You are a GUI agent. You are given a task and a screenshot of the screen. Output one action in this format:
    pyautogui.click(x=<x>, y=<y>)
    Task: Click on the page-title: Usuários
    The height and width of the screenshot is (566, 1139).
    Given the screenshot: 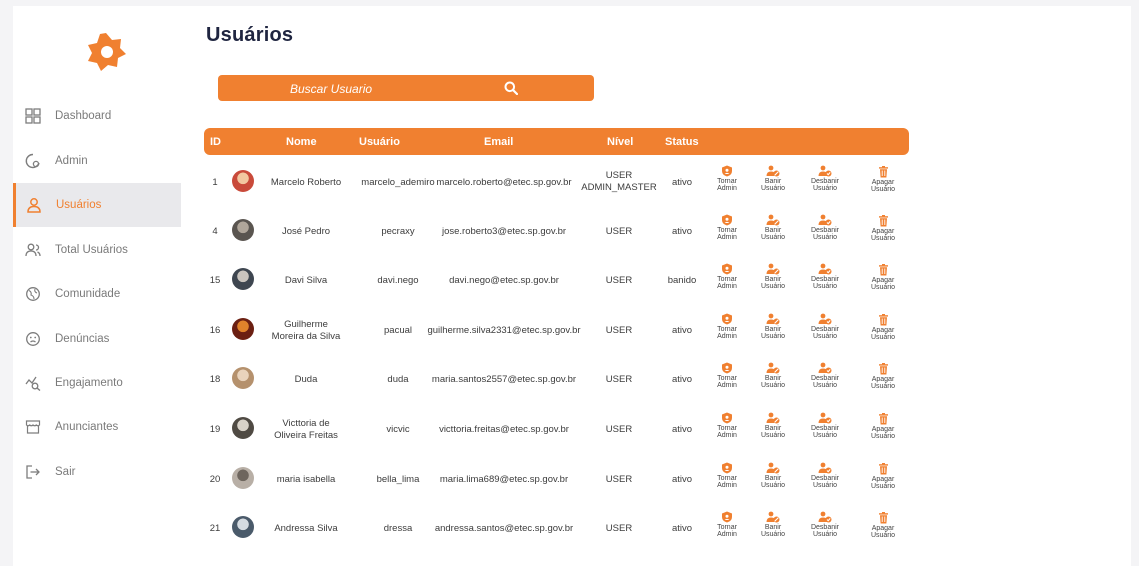 What is the action you would take?
    pyautogui.click(x=250, y=35)
    